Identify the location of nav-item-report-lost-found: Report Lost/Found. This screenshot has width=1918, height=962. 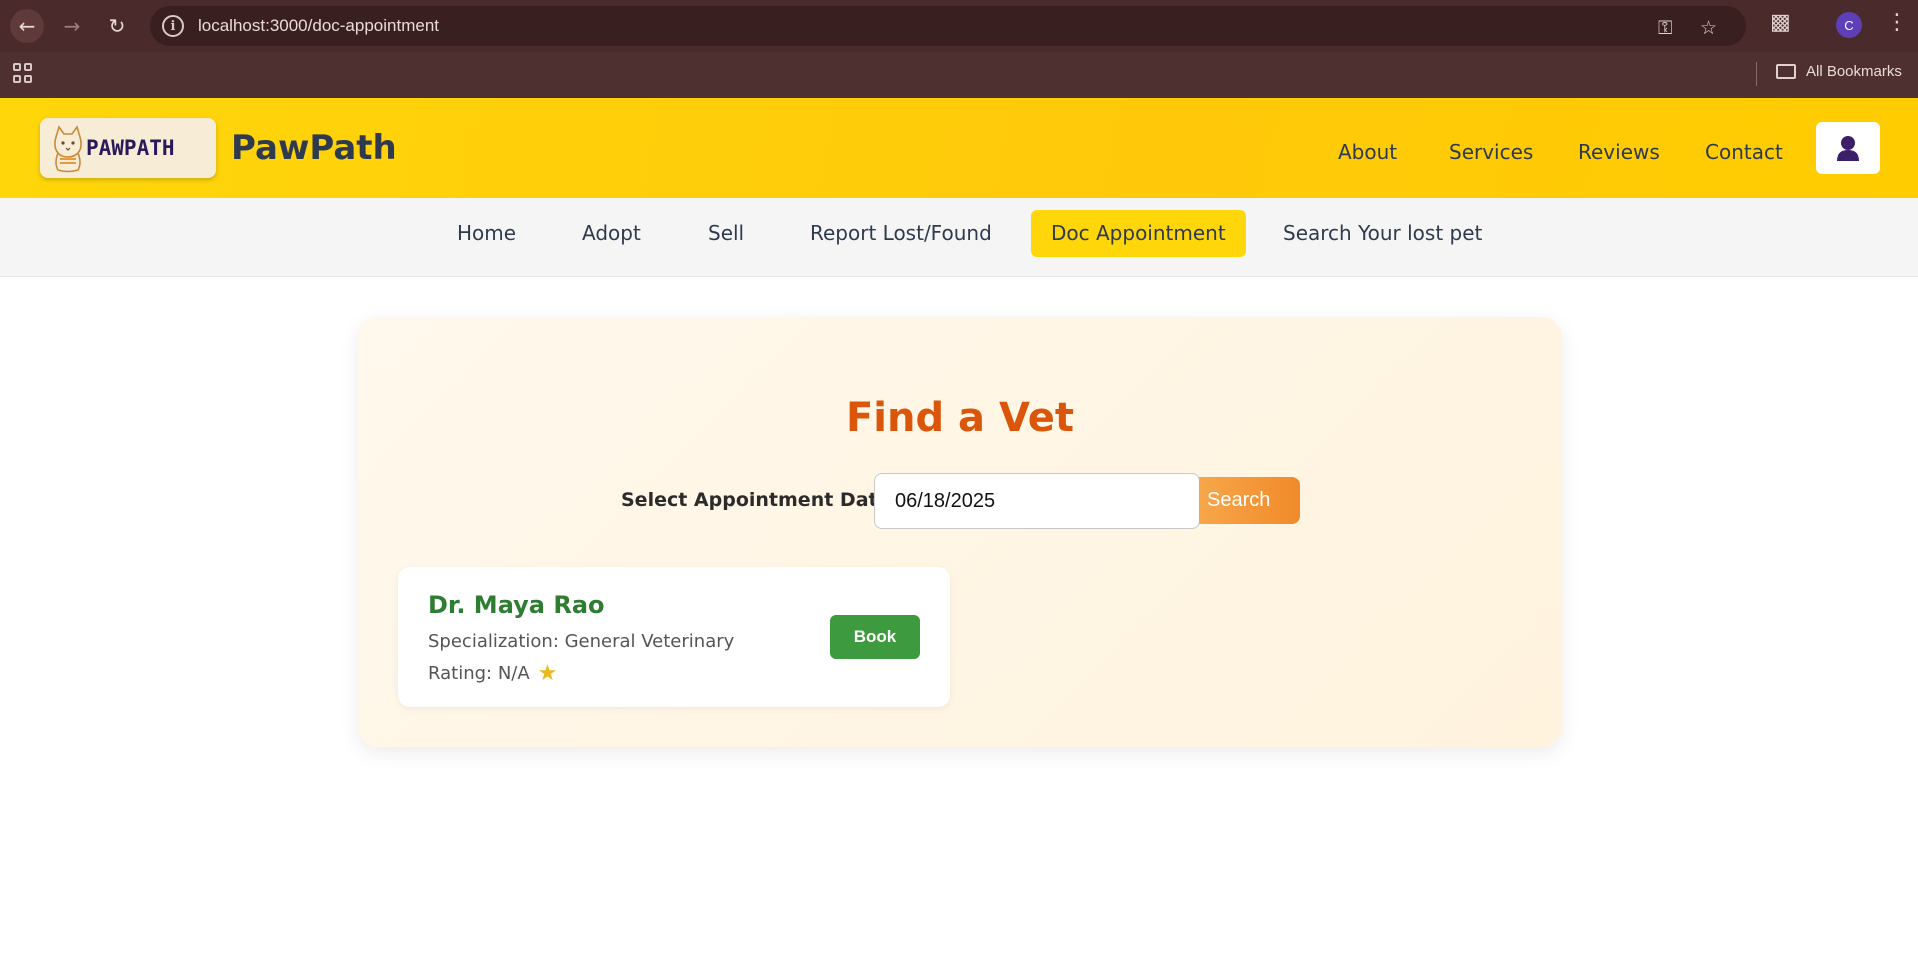
(901, 233).